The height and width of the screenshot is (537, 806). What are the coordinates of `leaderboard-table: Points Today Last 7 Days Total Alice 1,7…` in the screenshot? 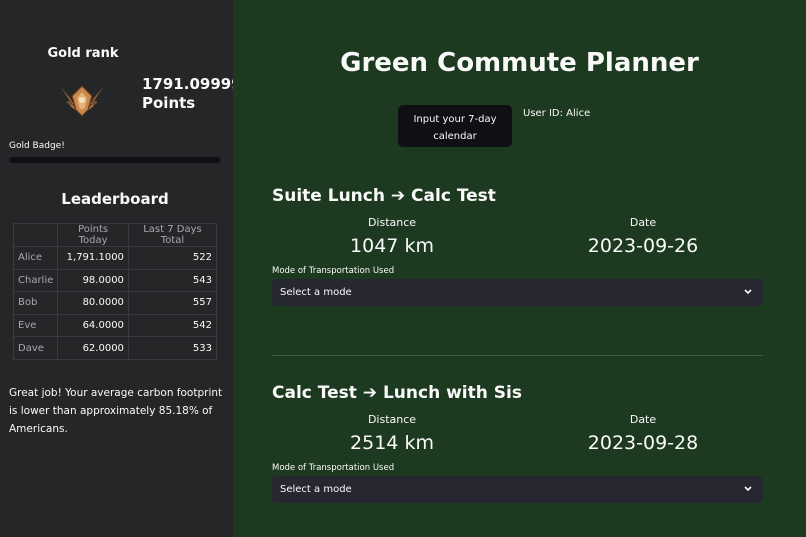 It's located at (115, 291).